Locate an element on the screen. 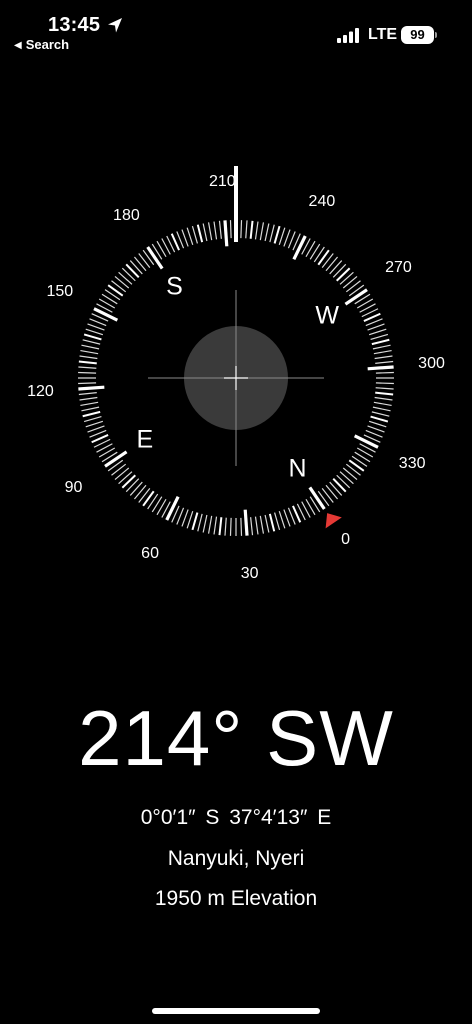  bezel-degree-label: 0 is located at coordinates (346, 540).